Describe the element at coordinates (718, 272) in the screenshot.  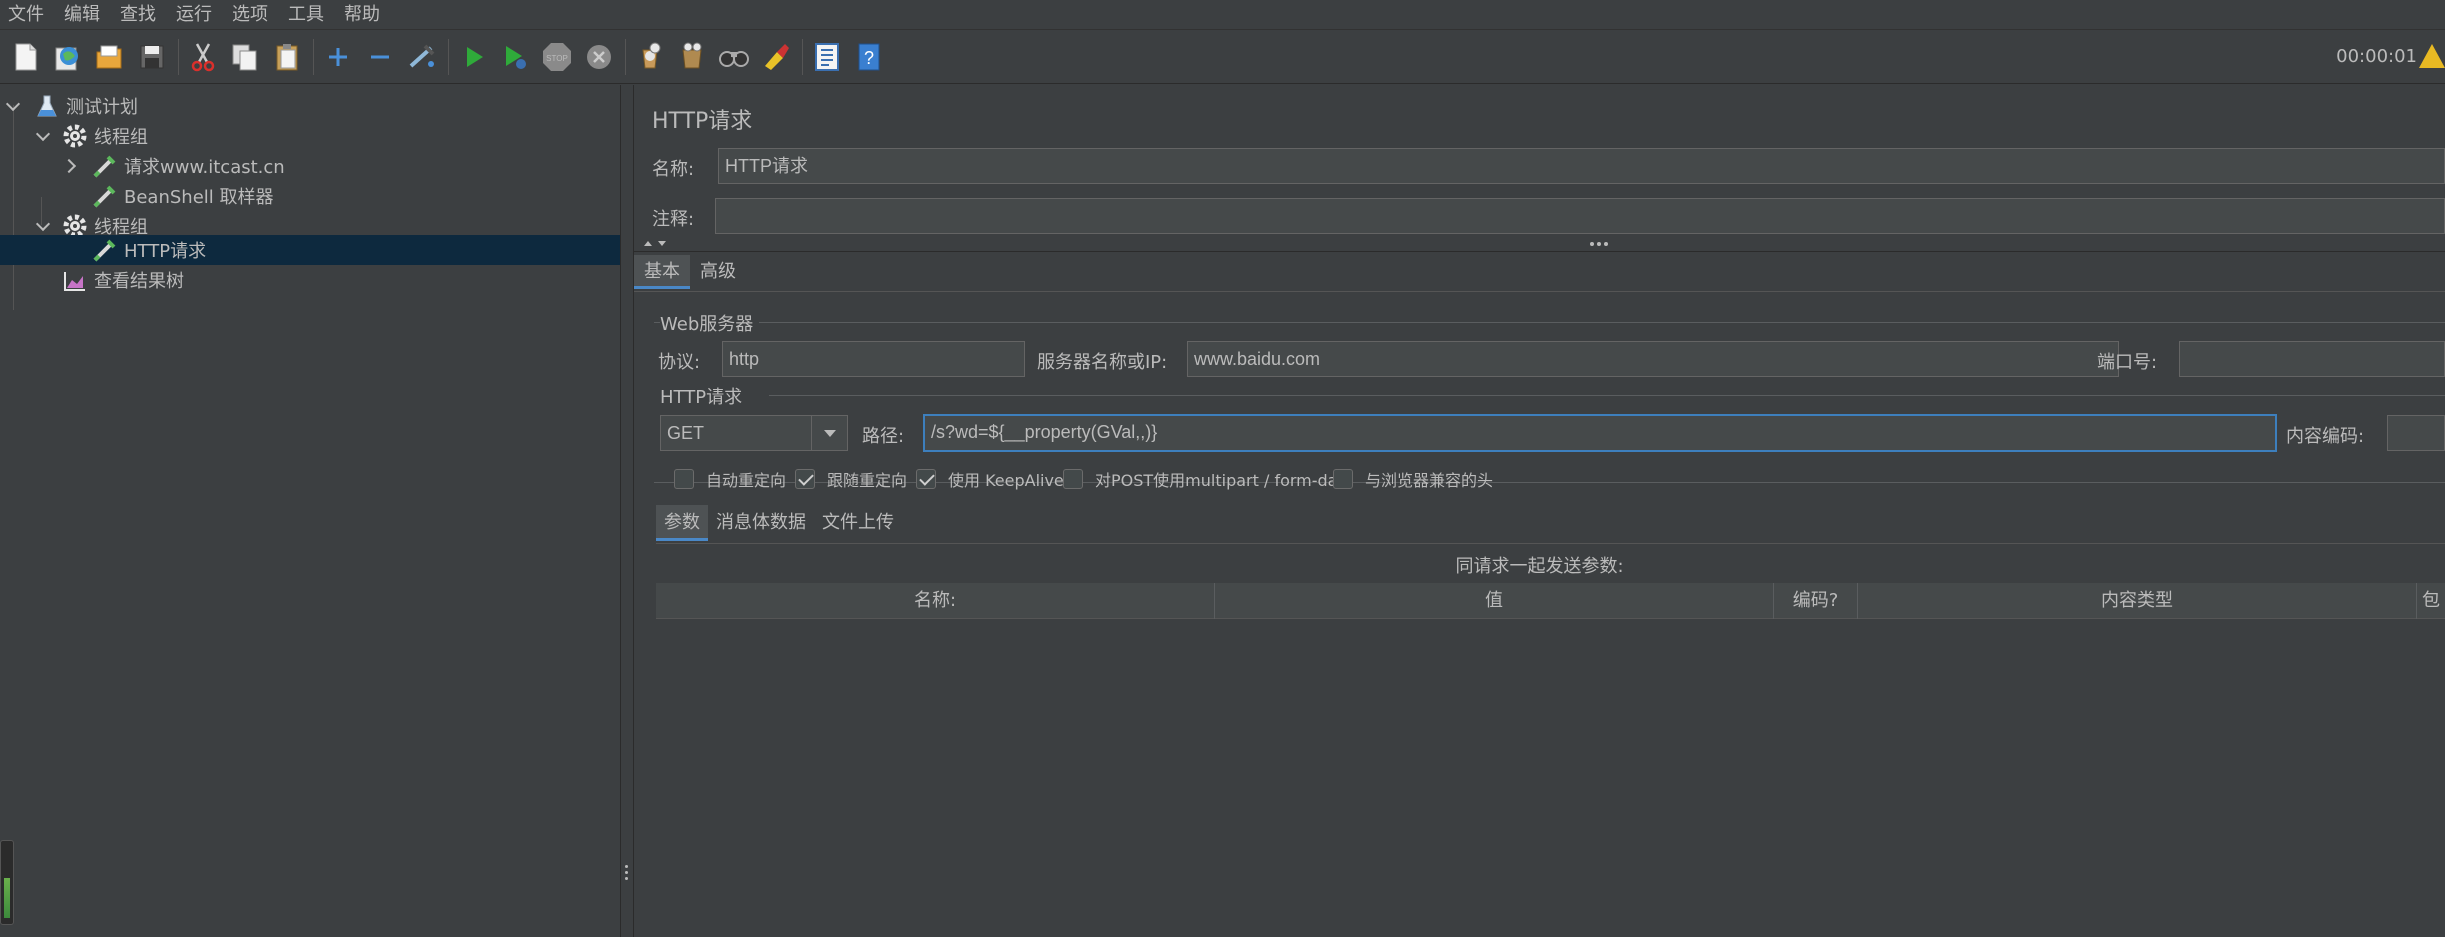
I see `tab-advanced: 高级` at that location.